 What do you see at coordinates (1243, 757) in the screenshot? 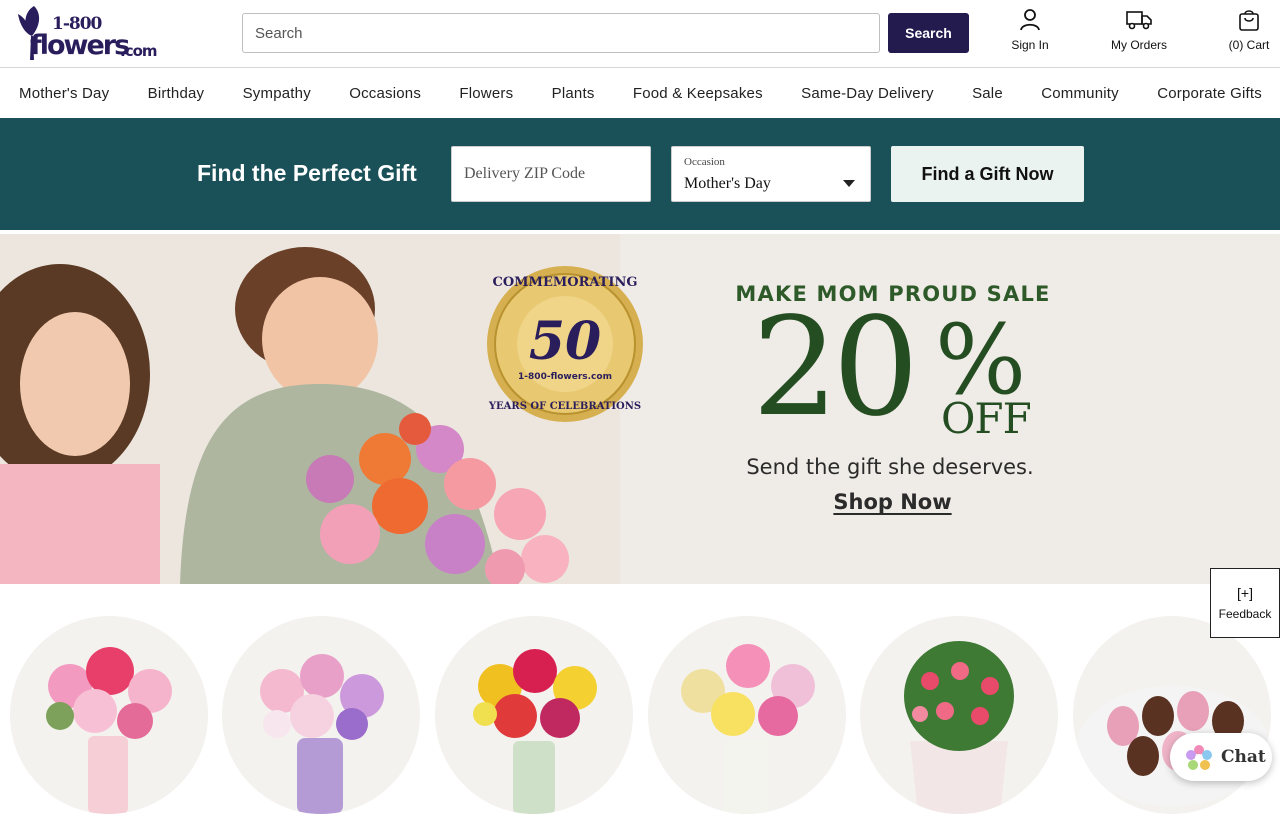
I see `chat-label: Chat` at bounding box center [1243, 757].